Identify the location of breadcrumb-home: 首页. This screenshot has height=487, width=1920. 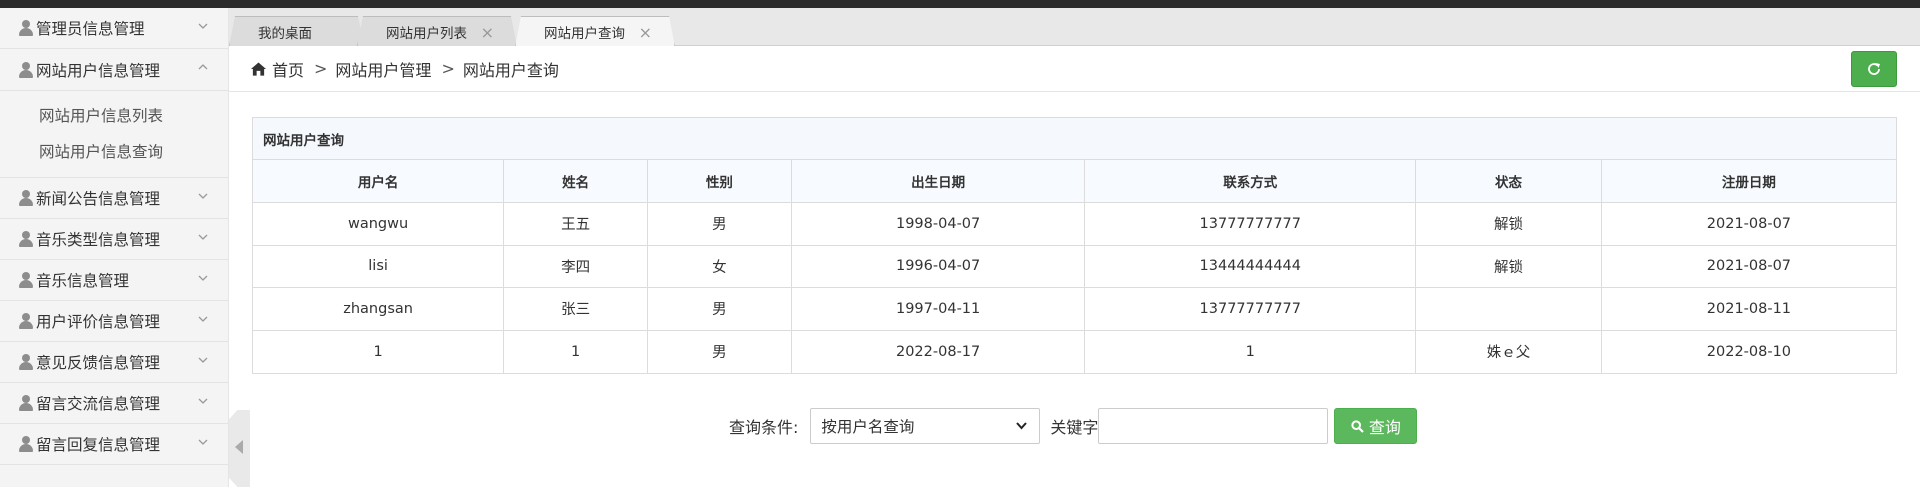
(288, 69).